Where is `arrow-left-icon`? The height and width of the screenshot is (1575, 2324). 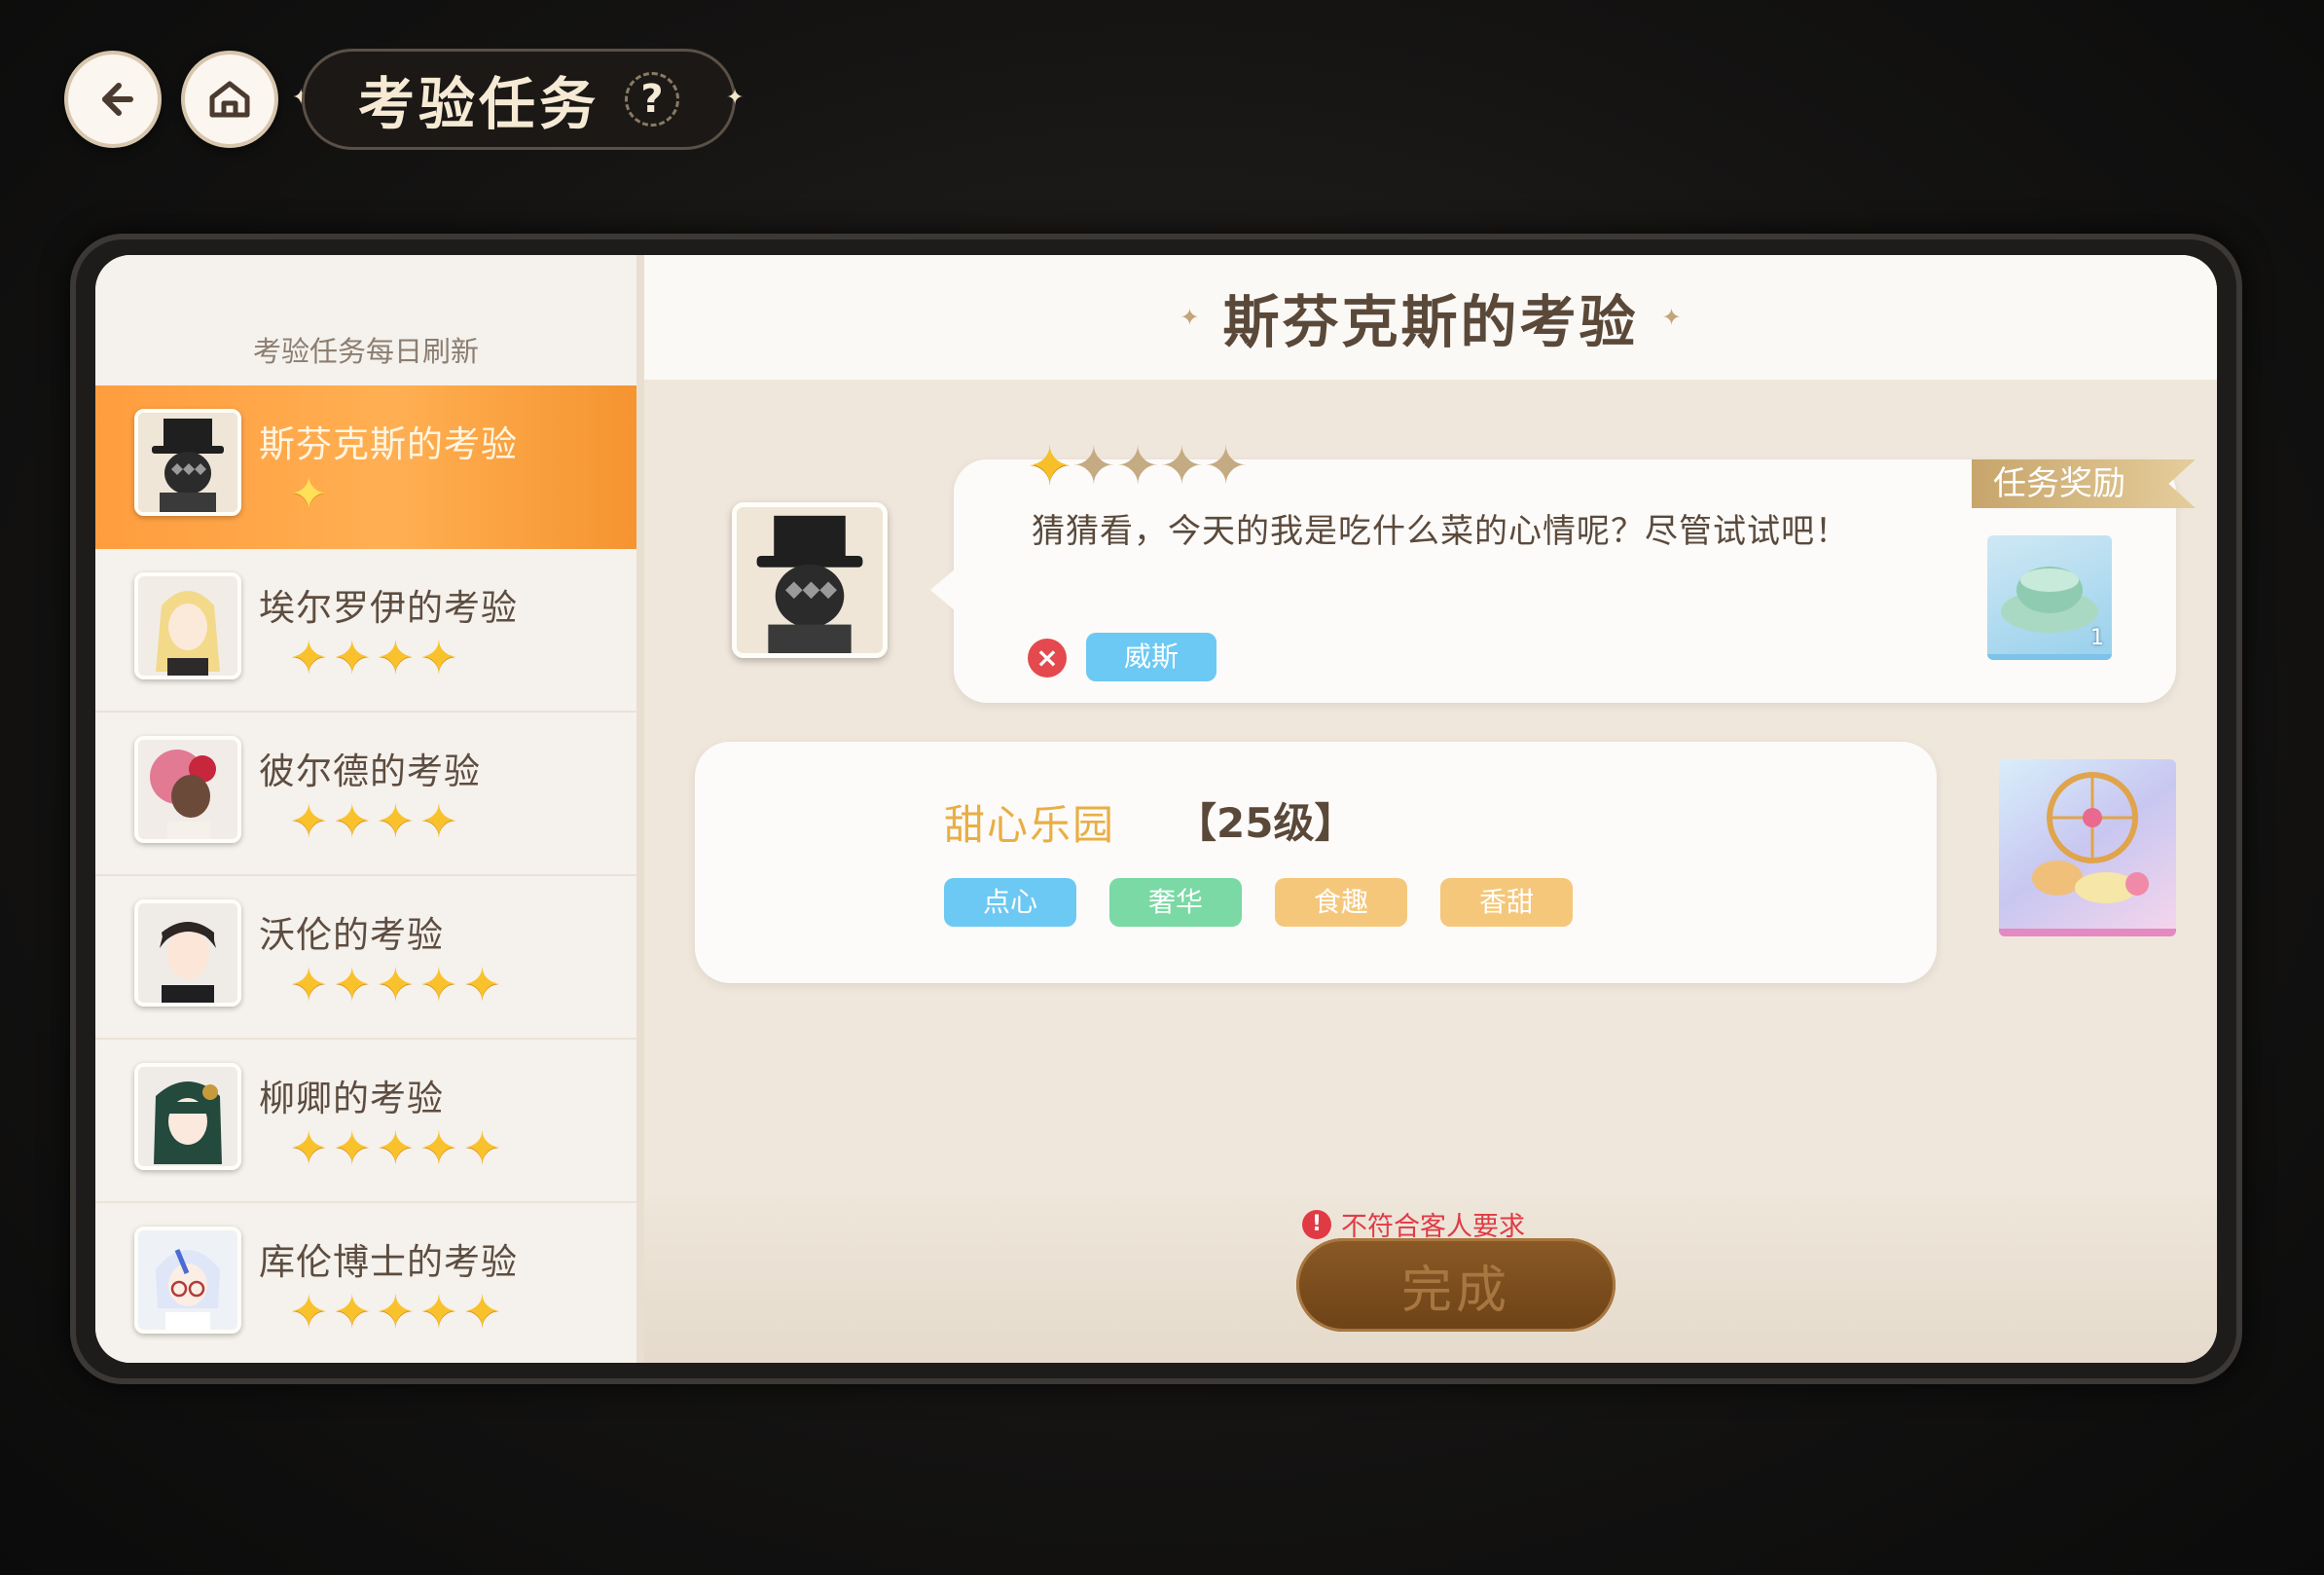 arrow-left-icon is located at coordinates (117, 99).